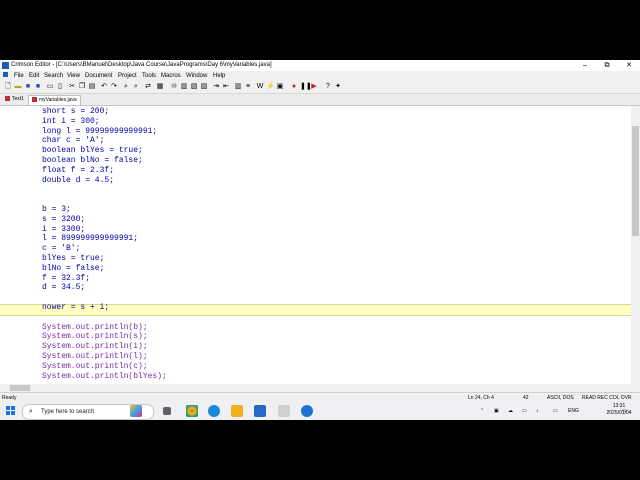  What do you see at coordinates (184, 87) in the screenshot?
I see `bookmark-icon: ▥` at bounding box center [184, 87].